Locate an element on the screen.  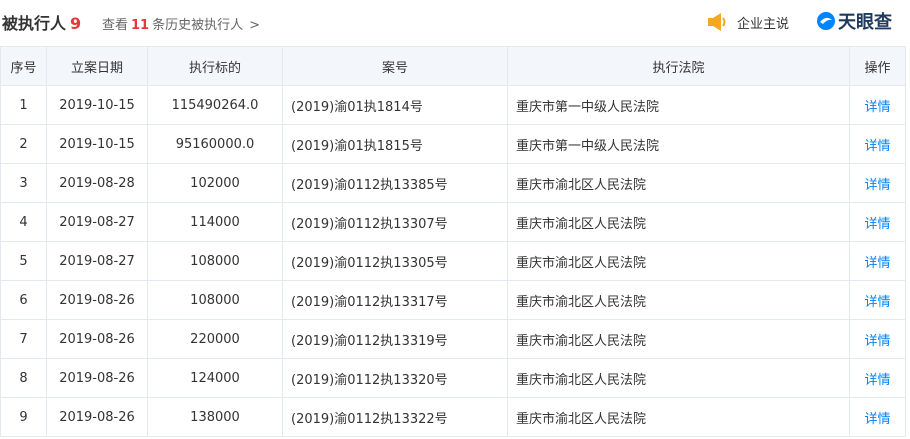
row-case-number: (2019)渝0112执13305号 is located at coordinates (395, 261).